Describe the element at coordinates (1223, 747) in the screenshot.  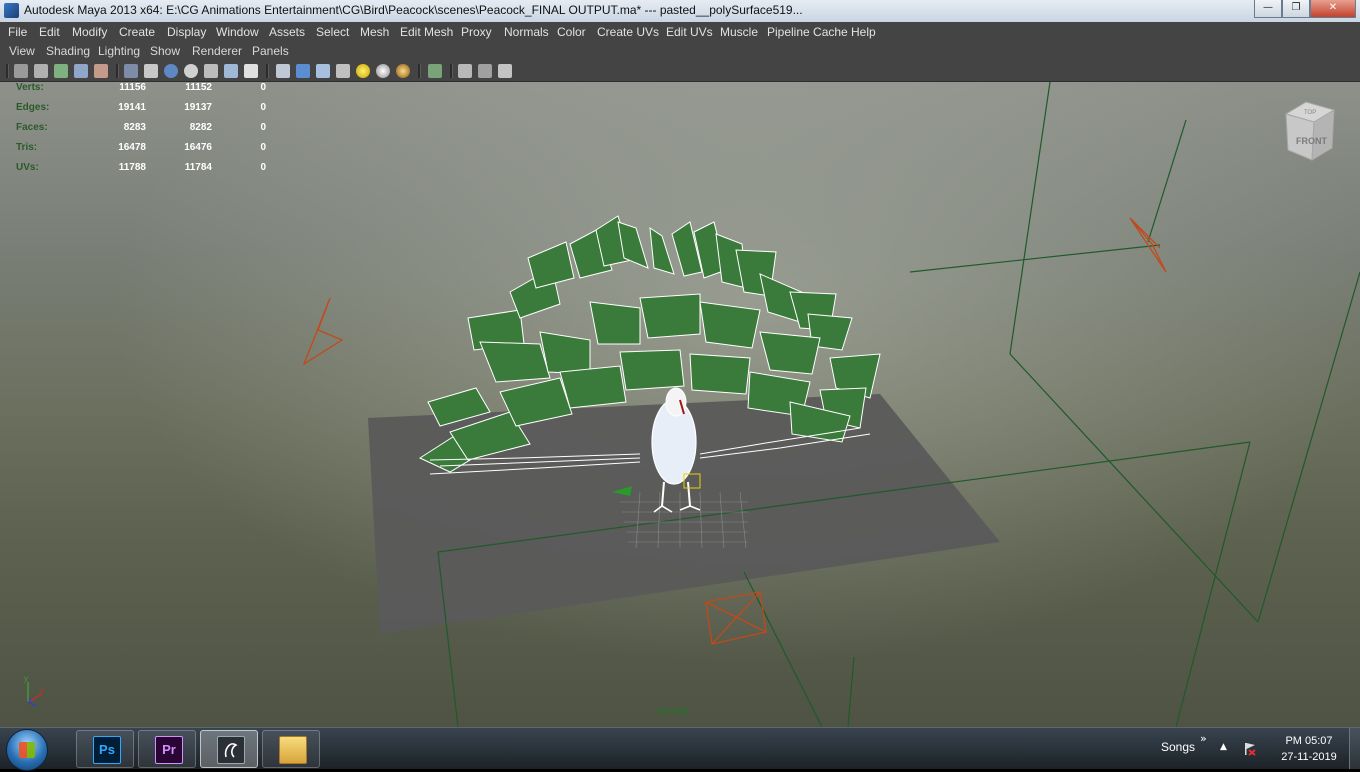
I see `show-hidden-icons-icon: ▲` at that location.